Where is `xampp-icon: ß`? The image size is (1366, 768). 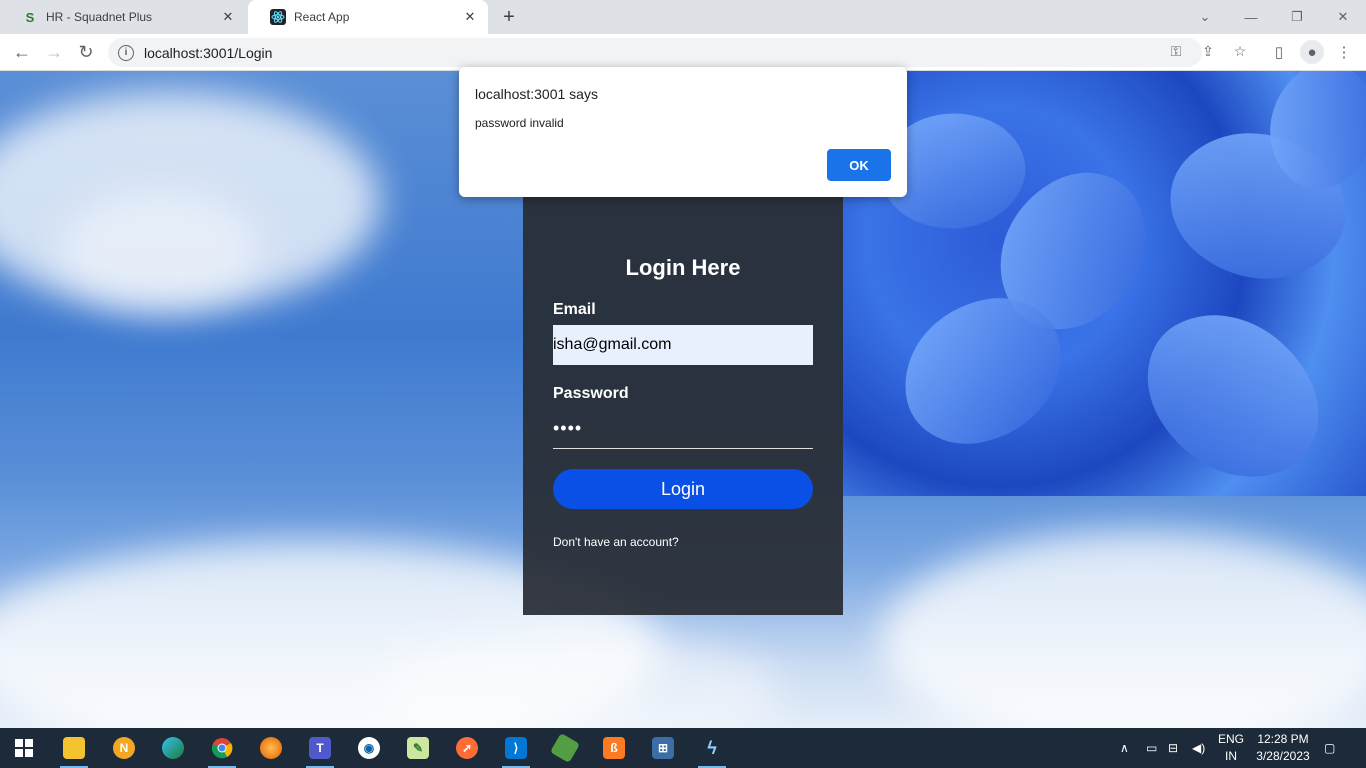 xampp-icon: ß is located at coordinates (614, 748).